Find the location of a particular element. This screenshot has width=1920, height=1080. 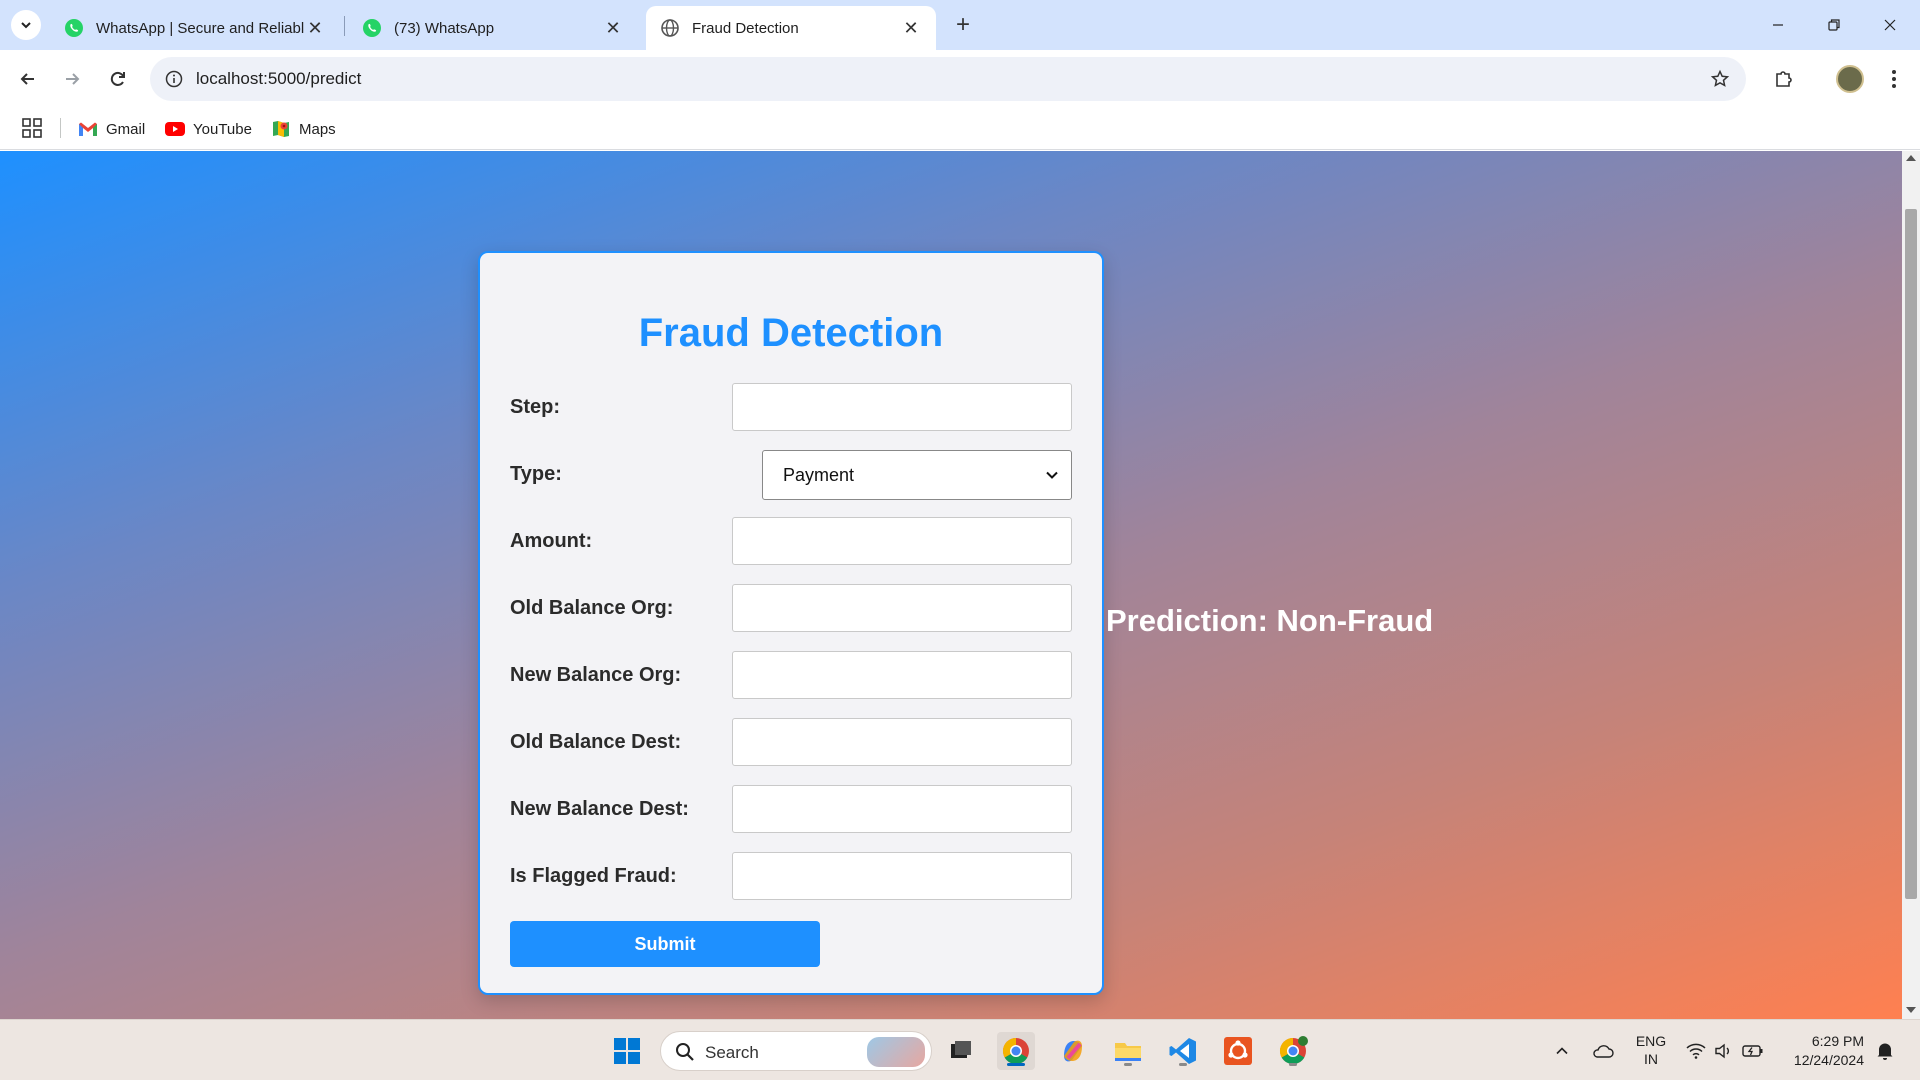

wifi-icon is located at coordinates (1696, 1051).